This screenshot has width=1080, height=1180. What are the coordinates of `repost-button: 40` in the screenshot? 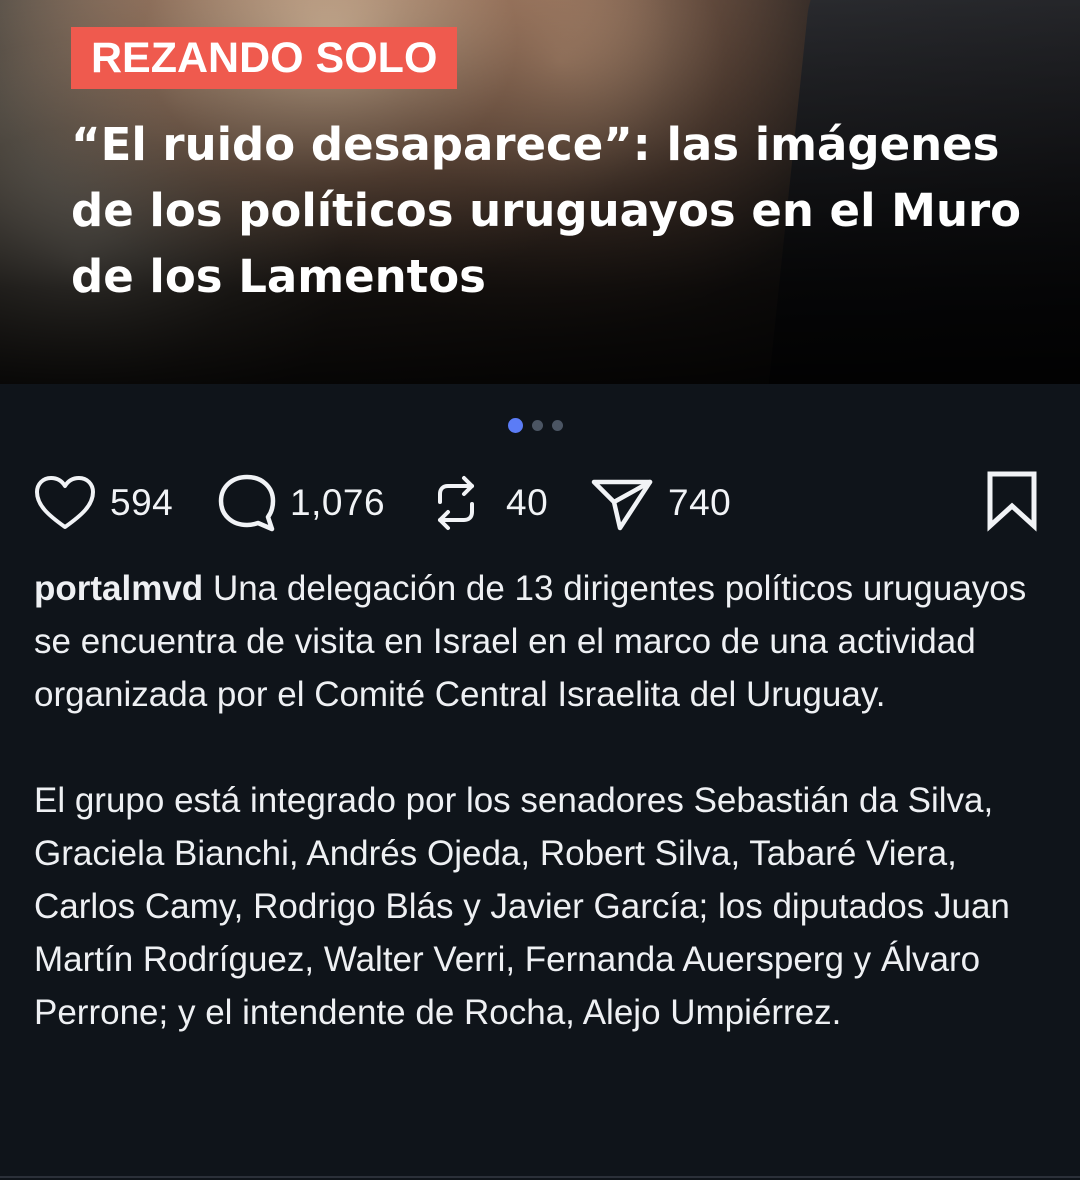 It's located at (489, 503).